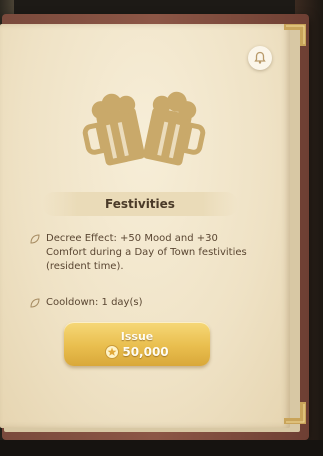 Image resolution: width=323 pixels, height=456 pixels. I want to click on beer-mugs-icon, so click(144, 128).